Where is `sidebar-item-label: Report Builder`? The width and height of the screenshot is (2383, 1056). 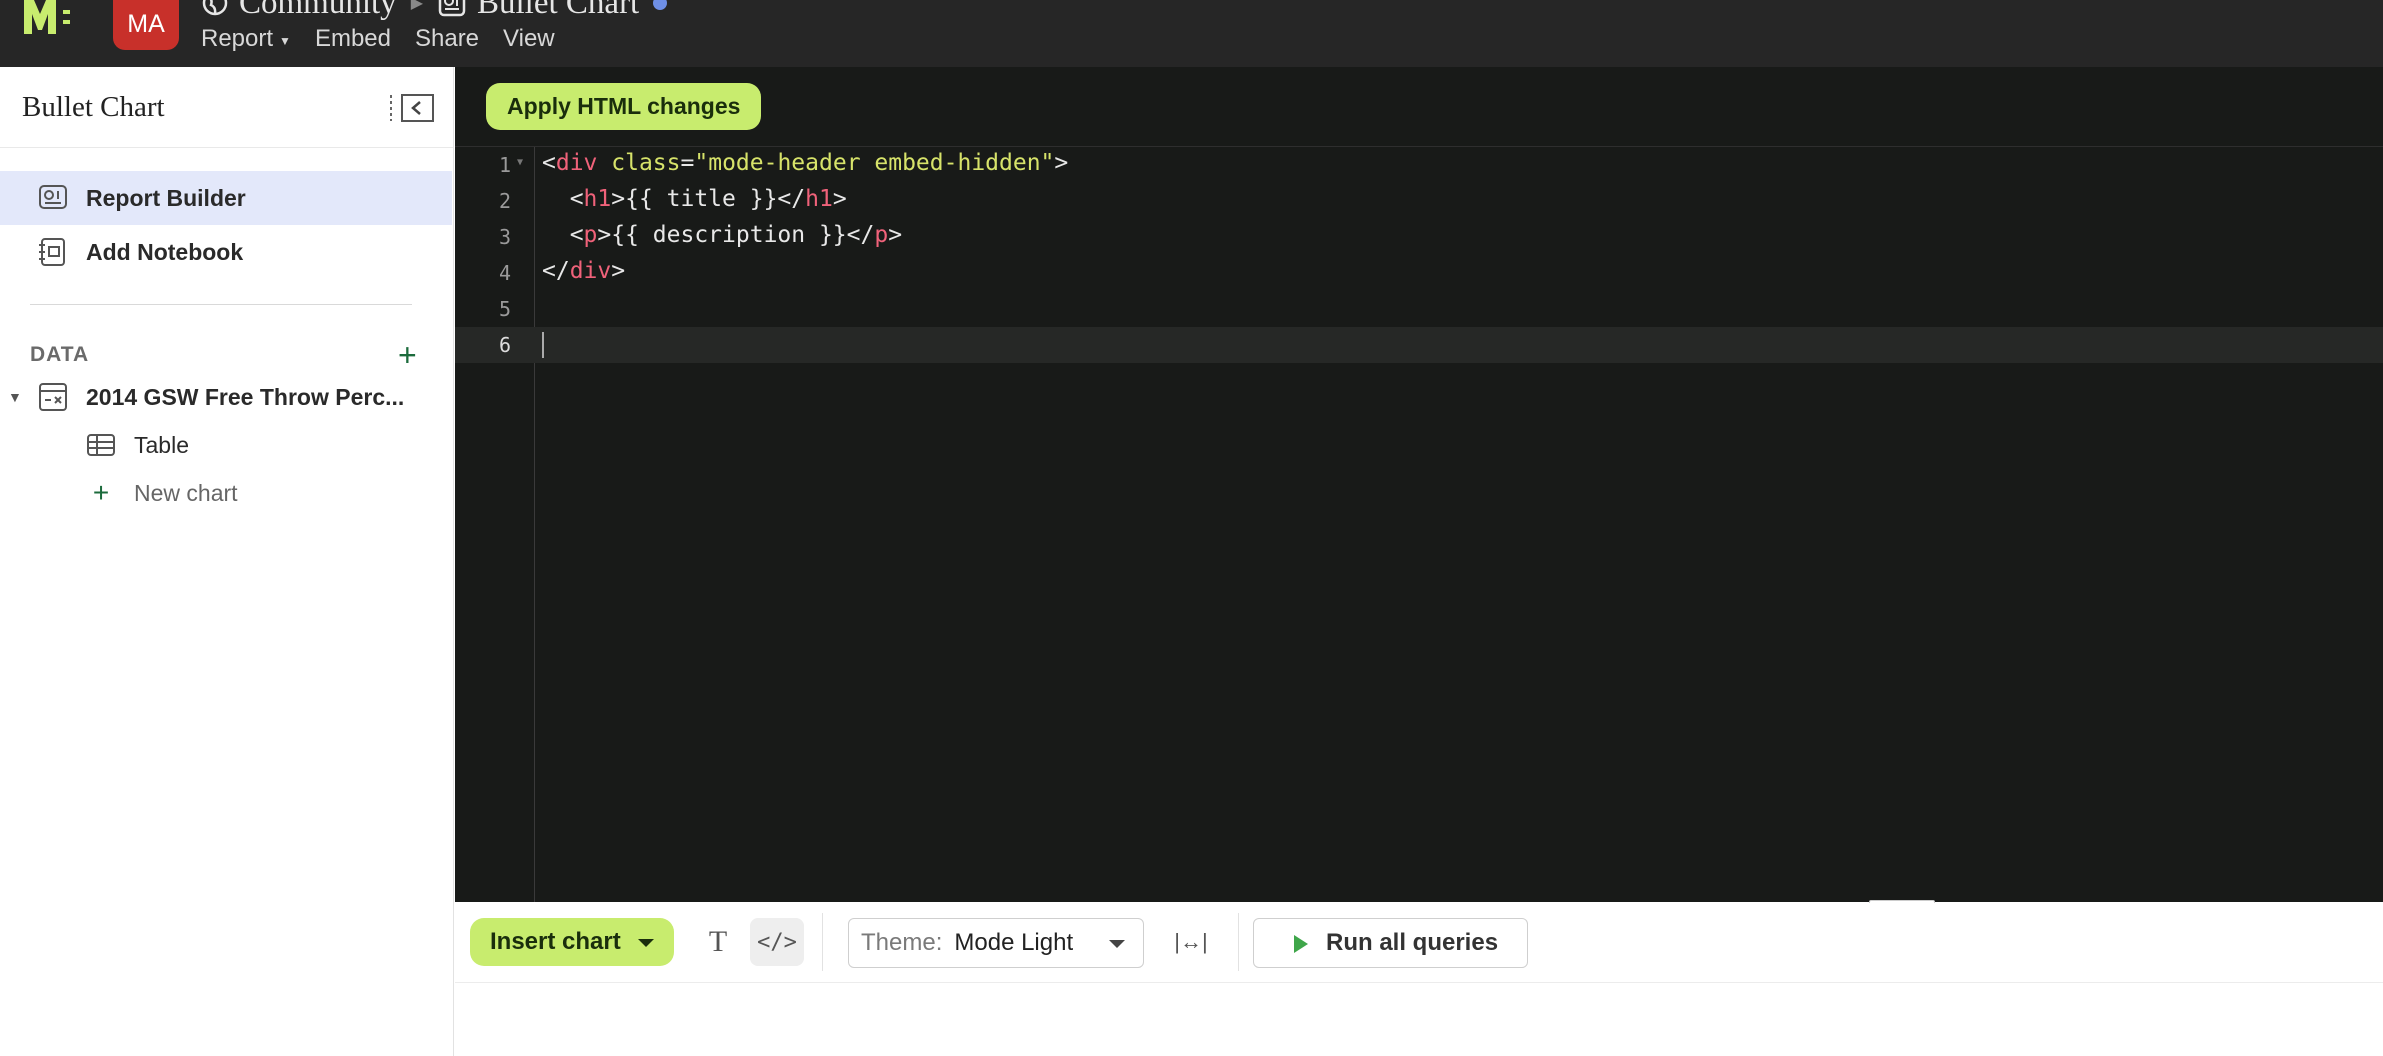 sidebar-item-label: Report Builder is located at coordinates (166, 197).